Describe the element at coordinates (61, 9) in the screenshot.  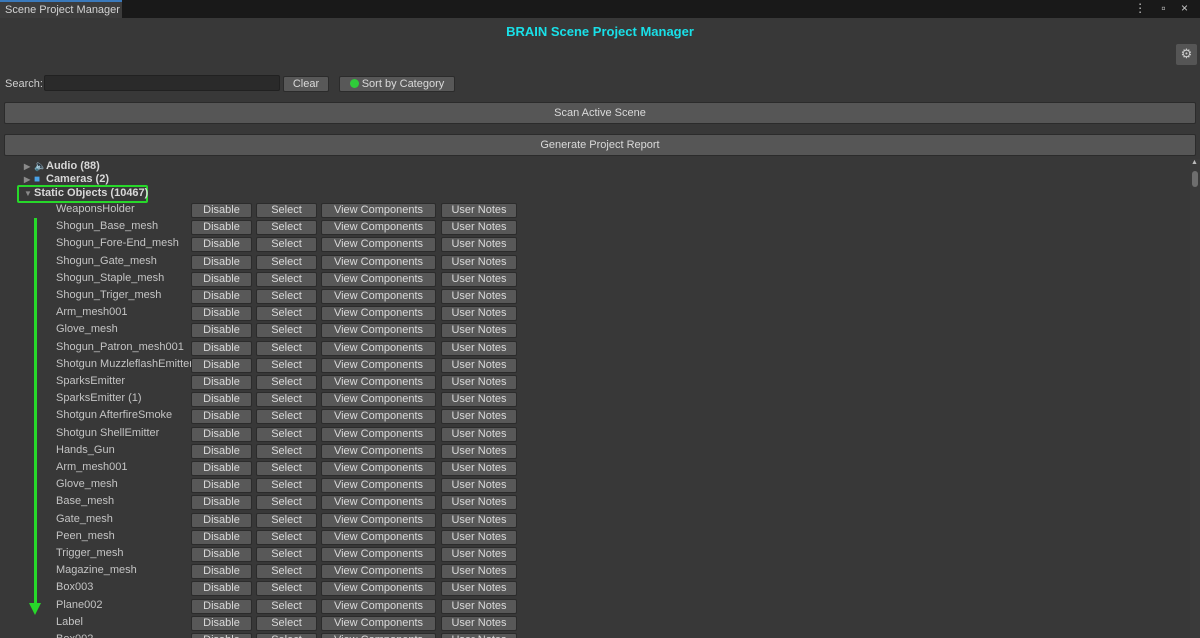
I see `tab-scene-project-manager: Scene Project Manager` at that location.